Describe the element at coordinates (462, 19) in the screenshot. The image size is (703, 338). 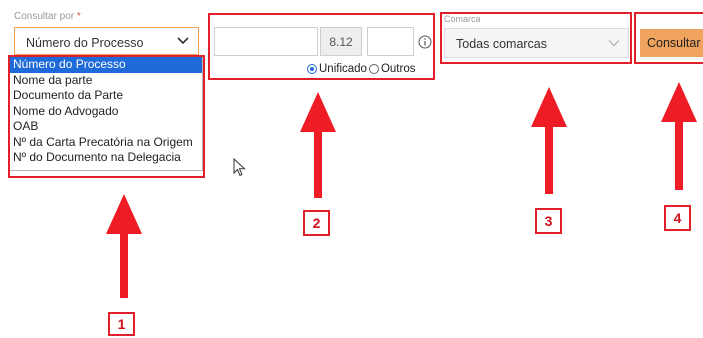
I see `comarca-label: Comarca` at that location.